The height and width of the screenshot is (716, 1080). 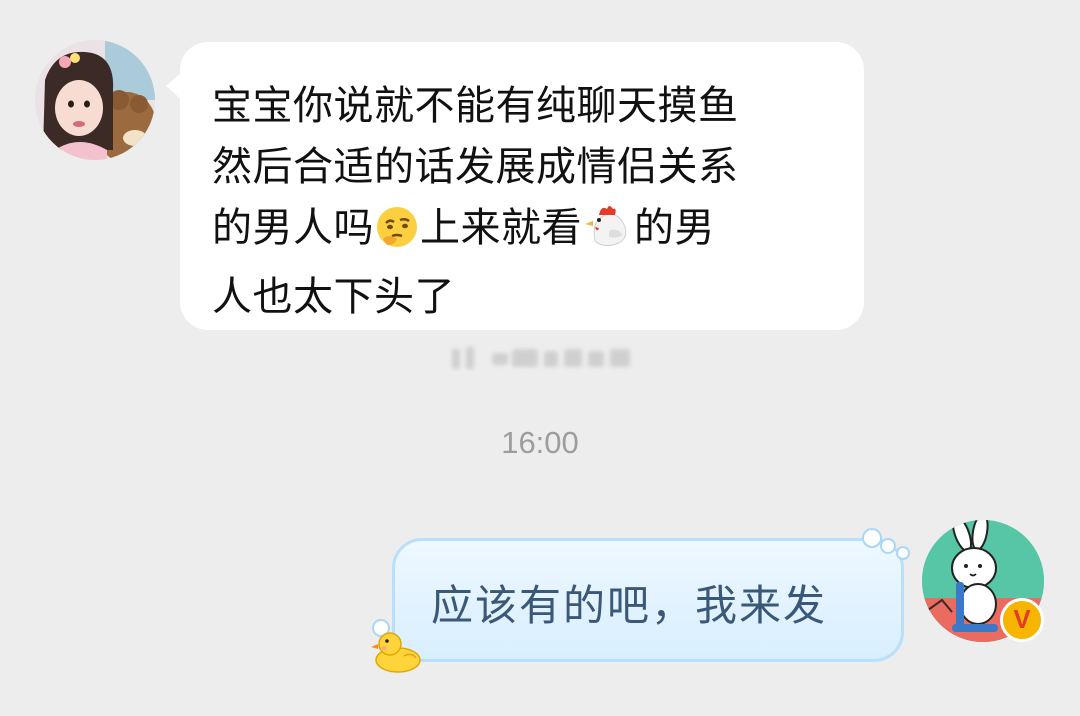 What do you see at coordinates (397, 651) in the screenshot?
I see `duck-icon` at bounding box center [397, 651].